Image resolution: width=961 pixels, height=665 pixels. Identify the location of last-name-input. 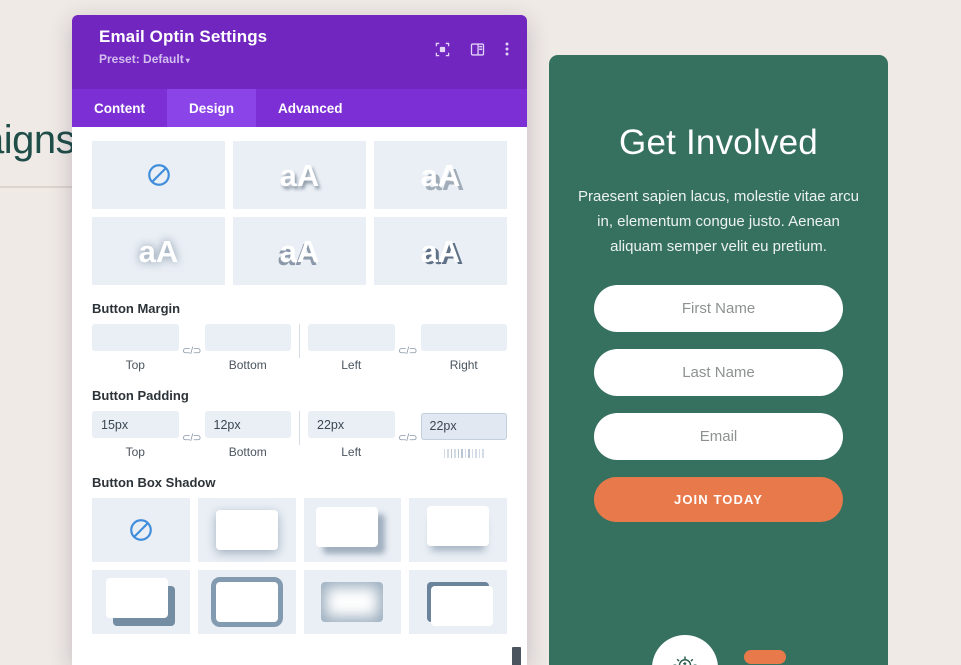
(718, 373).